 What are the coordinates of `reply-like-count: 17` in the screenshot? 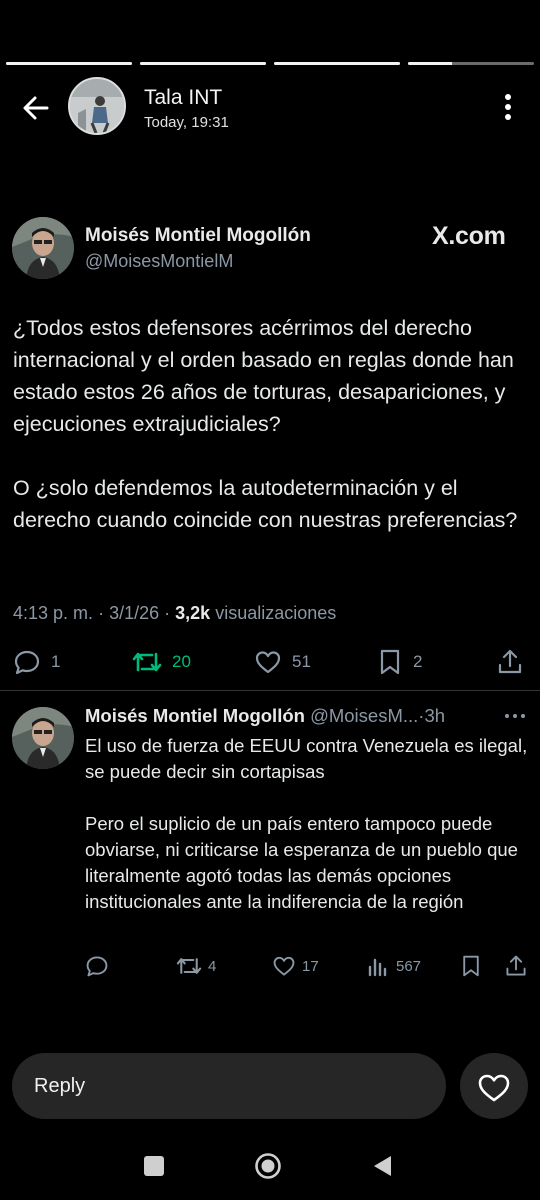 It's located at (310, 966).